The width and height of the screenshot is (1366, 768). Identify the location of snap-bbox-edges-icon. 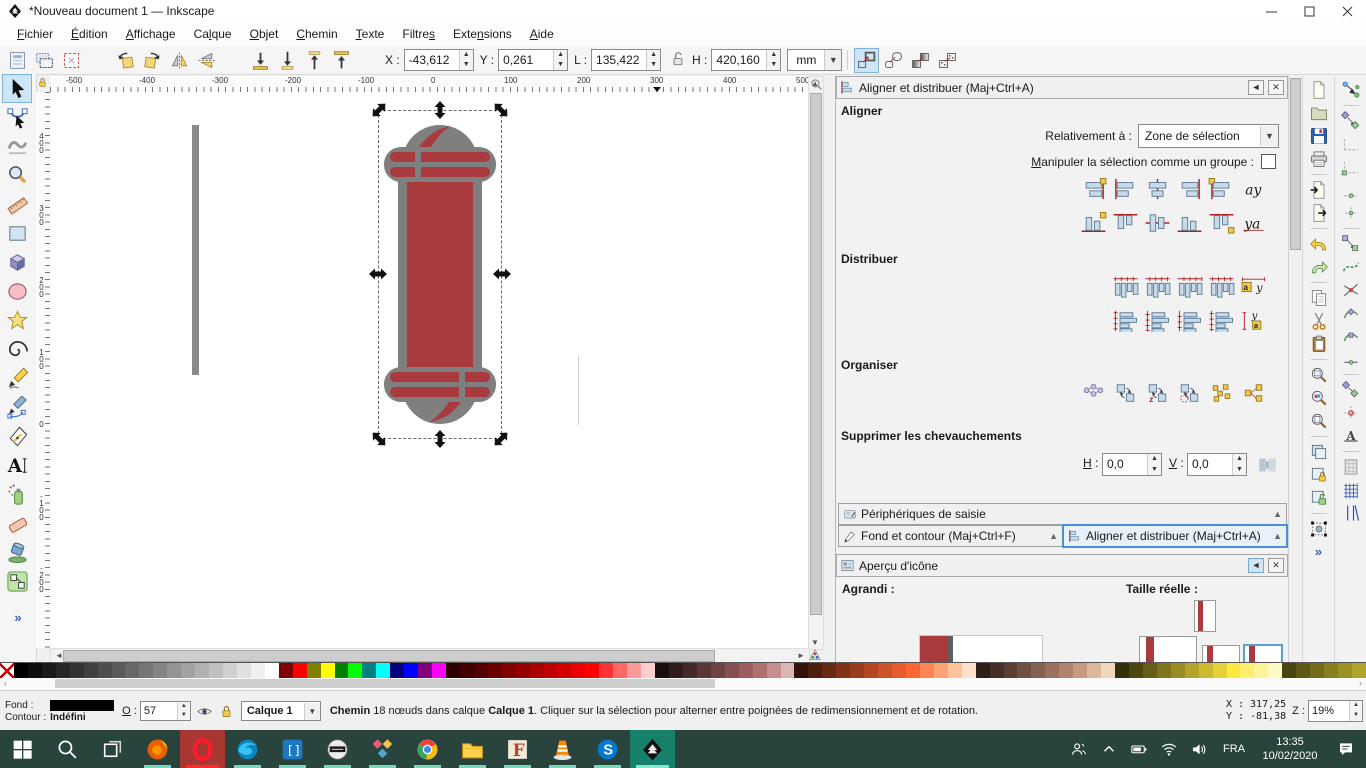
(1351, 143).